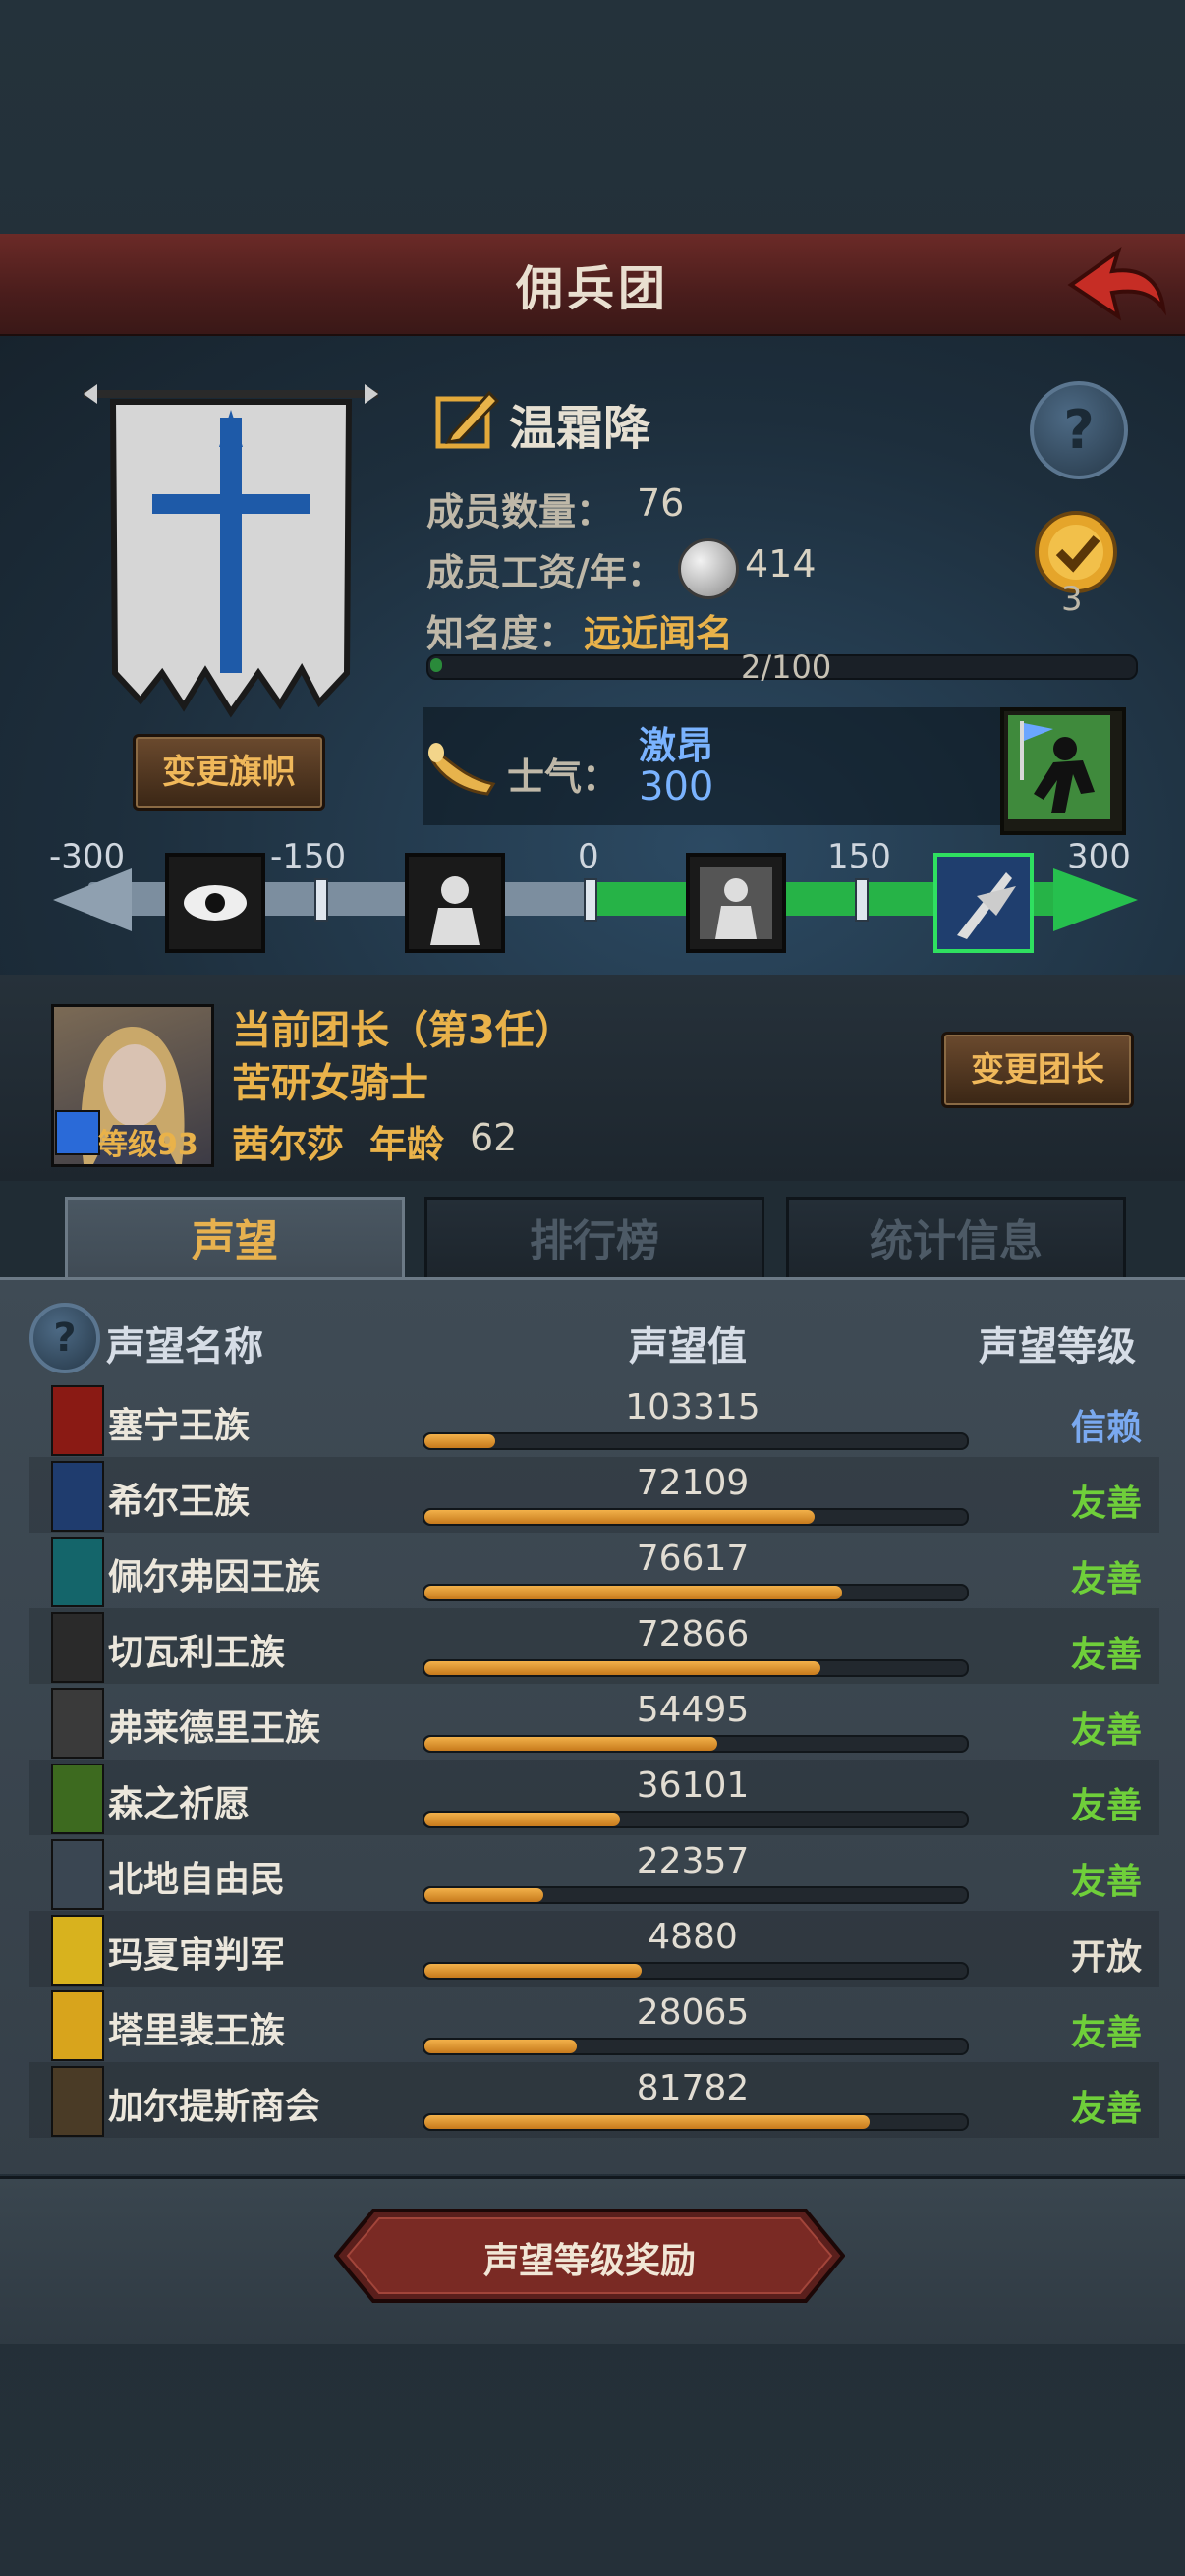 The height and width of the screenshot is (2576, 1185). I want to click on col-header-level: 声望等级, so click(1057, 1347).